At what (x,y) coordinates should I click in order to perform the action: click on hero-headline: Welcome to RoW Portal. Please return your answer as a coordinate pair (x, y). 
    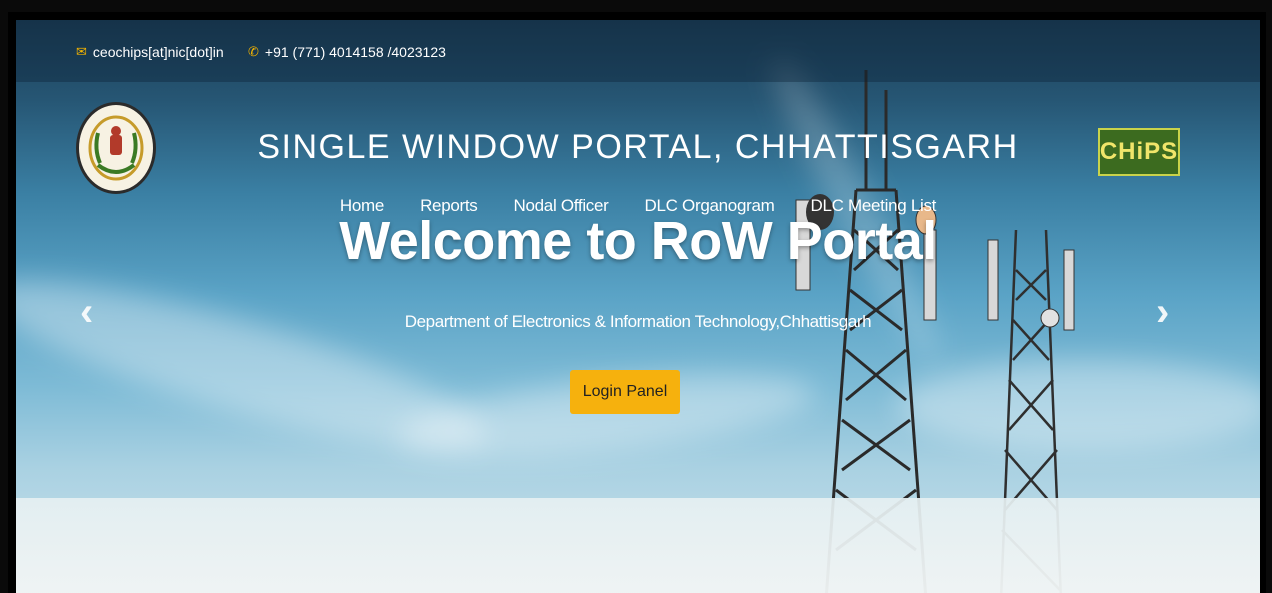
    Looking at the image, I should click on (638, 241).